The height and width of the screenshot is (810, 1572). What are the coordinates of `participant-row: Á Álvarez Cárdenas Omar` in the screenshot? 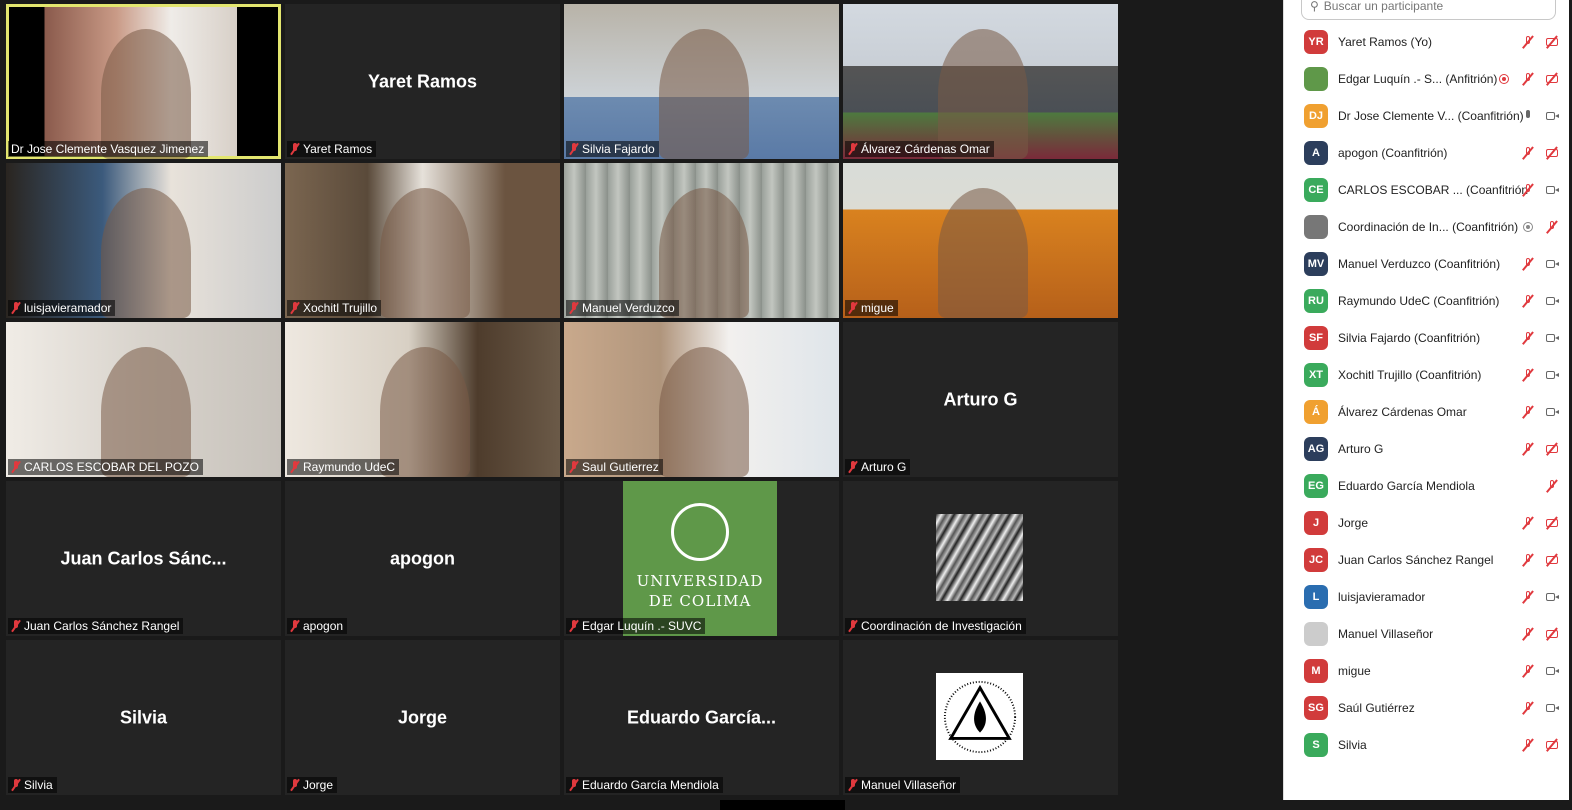 It's located at (1426, 411).